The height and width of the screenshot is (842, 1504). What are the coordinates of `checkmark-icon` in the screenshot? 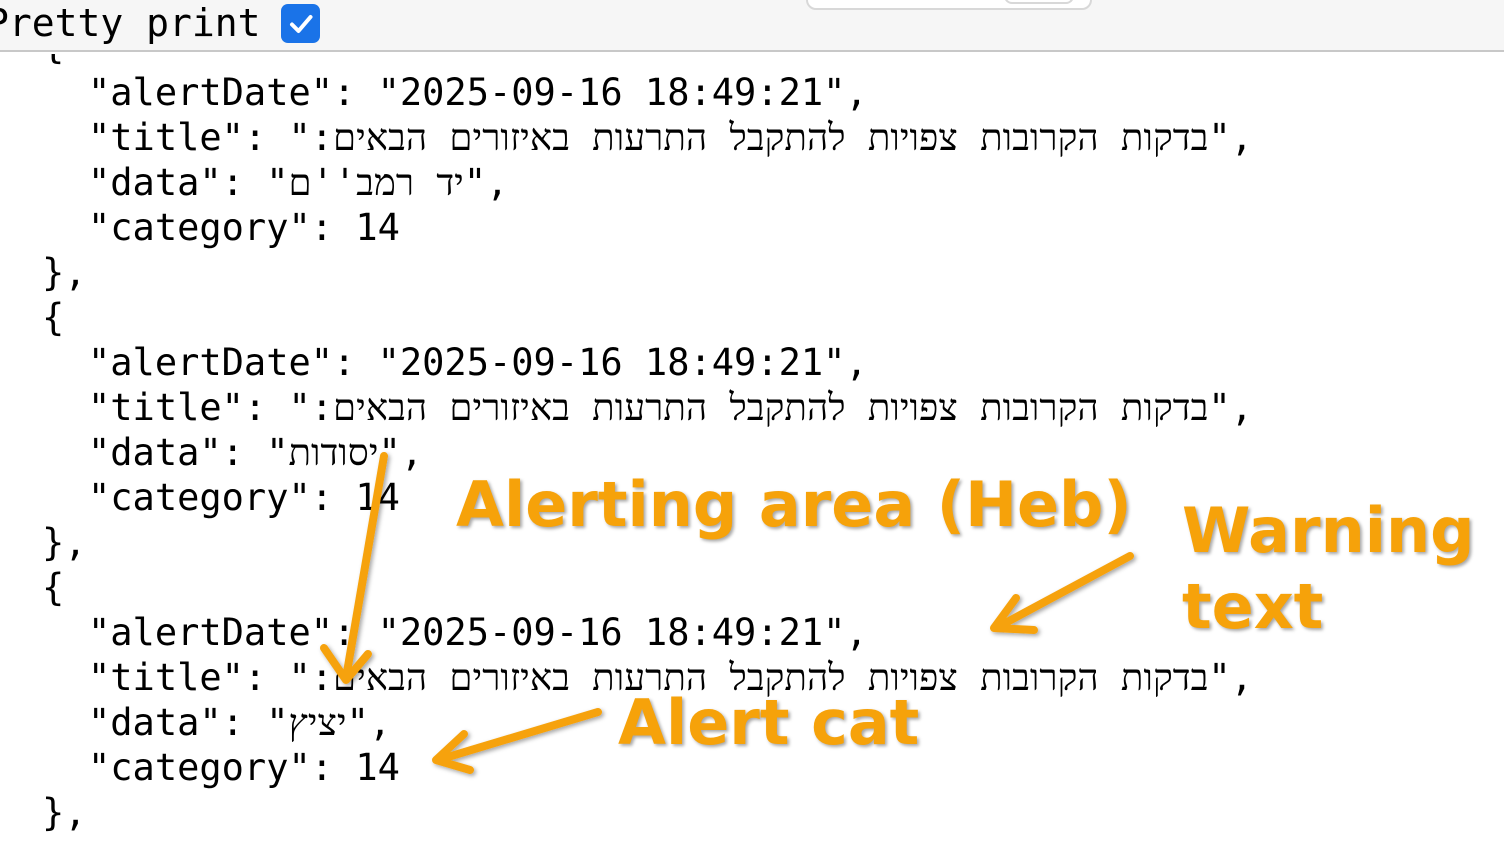 It's located at (300, 23).